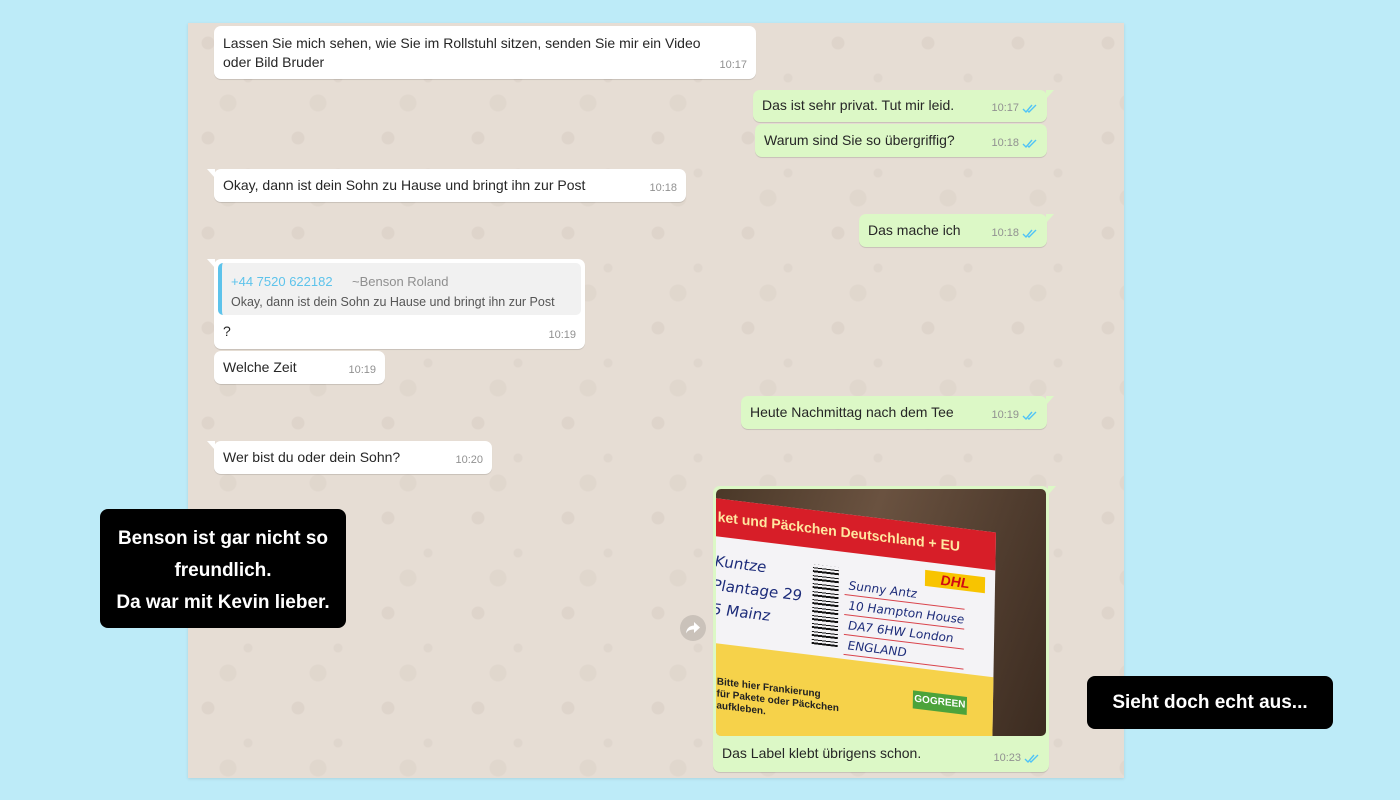  What do you see at coordinates (741, 564) in the screenshot?
I see `sender-line: Kuntze` at bounding box center [741, 564].